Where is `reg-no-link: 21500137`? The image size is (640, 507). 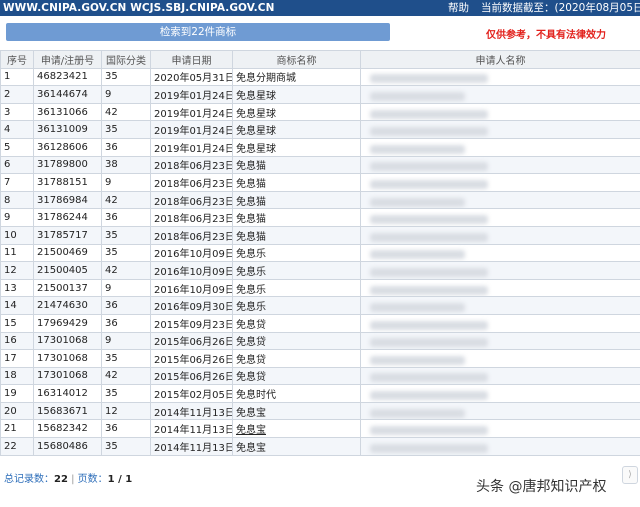
reg-no-link: 21500137 is located at coordinates (67, 288).